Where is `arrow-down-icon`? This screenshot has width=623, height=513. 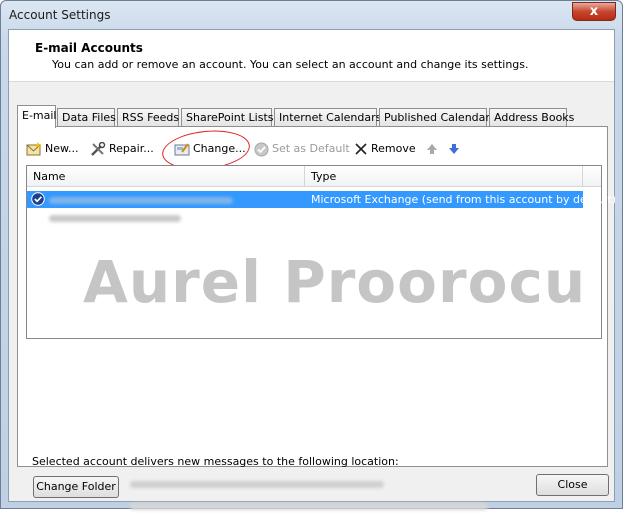 arrow-down-icon is located at coordinates (454, 149).